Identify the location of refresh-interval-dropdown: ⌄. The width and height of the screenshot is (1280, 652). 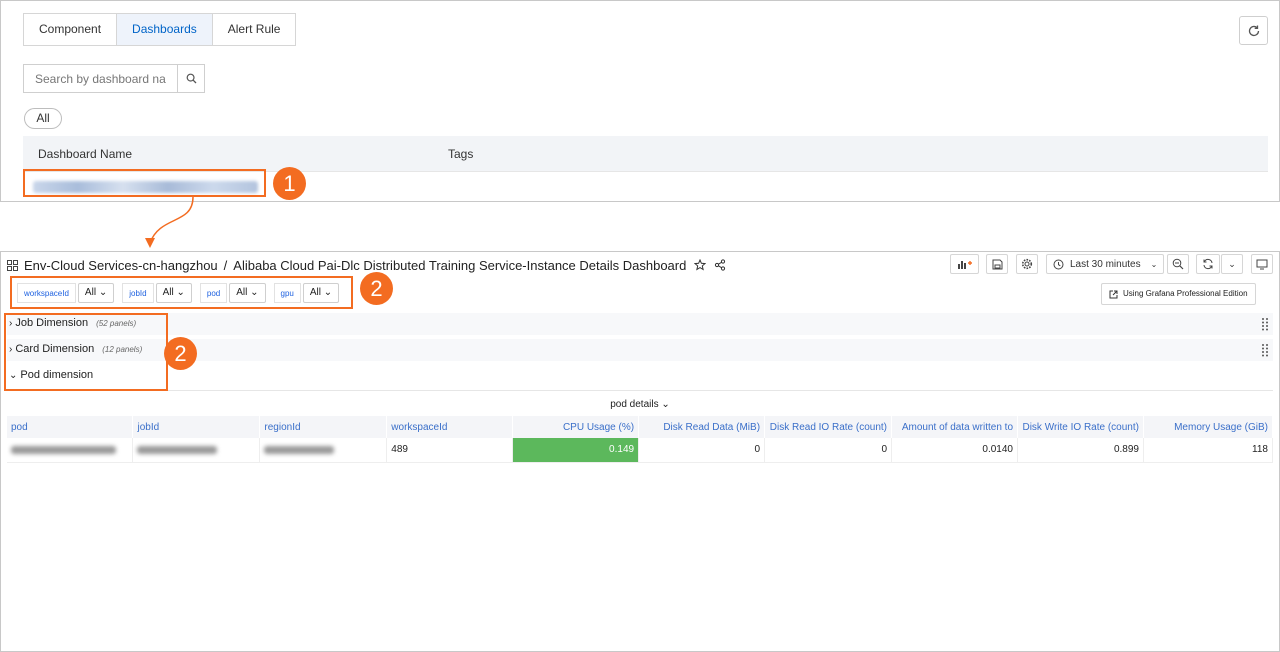
(1232, 264).